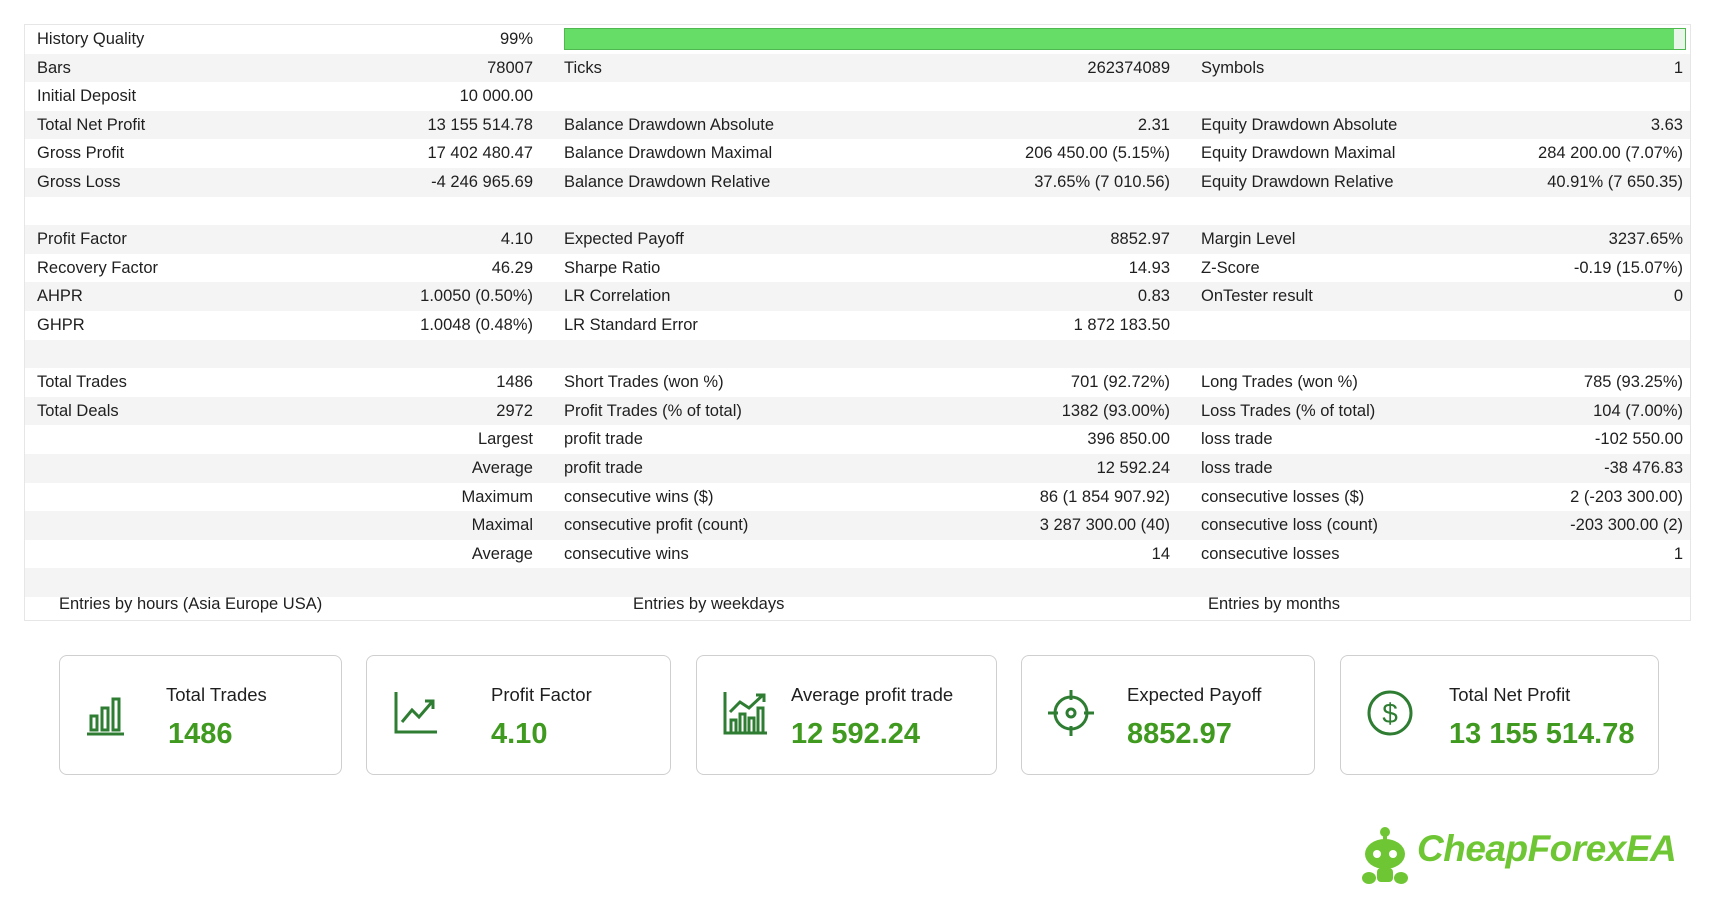 This screenshot has width=1717, height=916. I want to click on label-col3: consecutive loss (count), so click(1289, 525).